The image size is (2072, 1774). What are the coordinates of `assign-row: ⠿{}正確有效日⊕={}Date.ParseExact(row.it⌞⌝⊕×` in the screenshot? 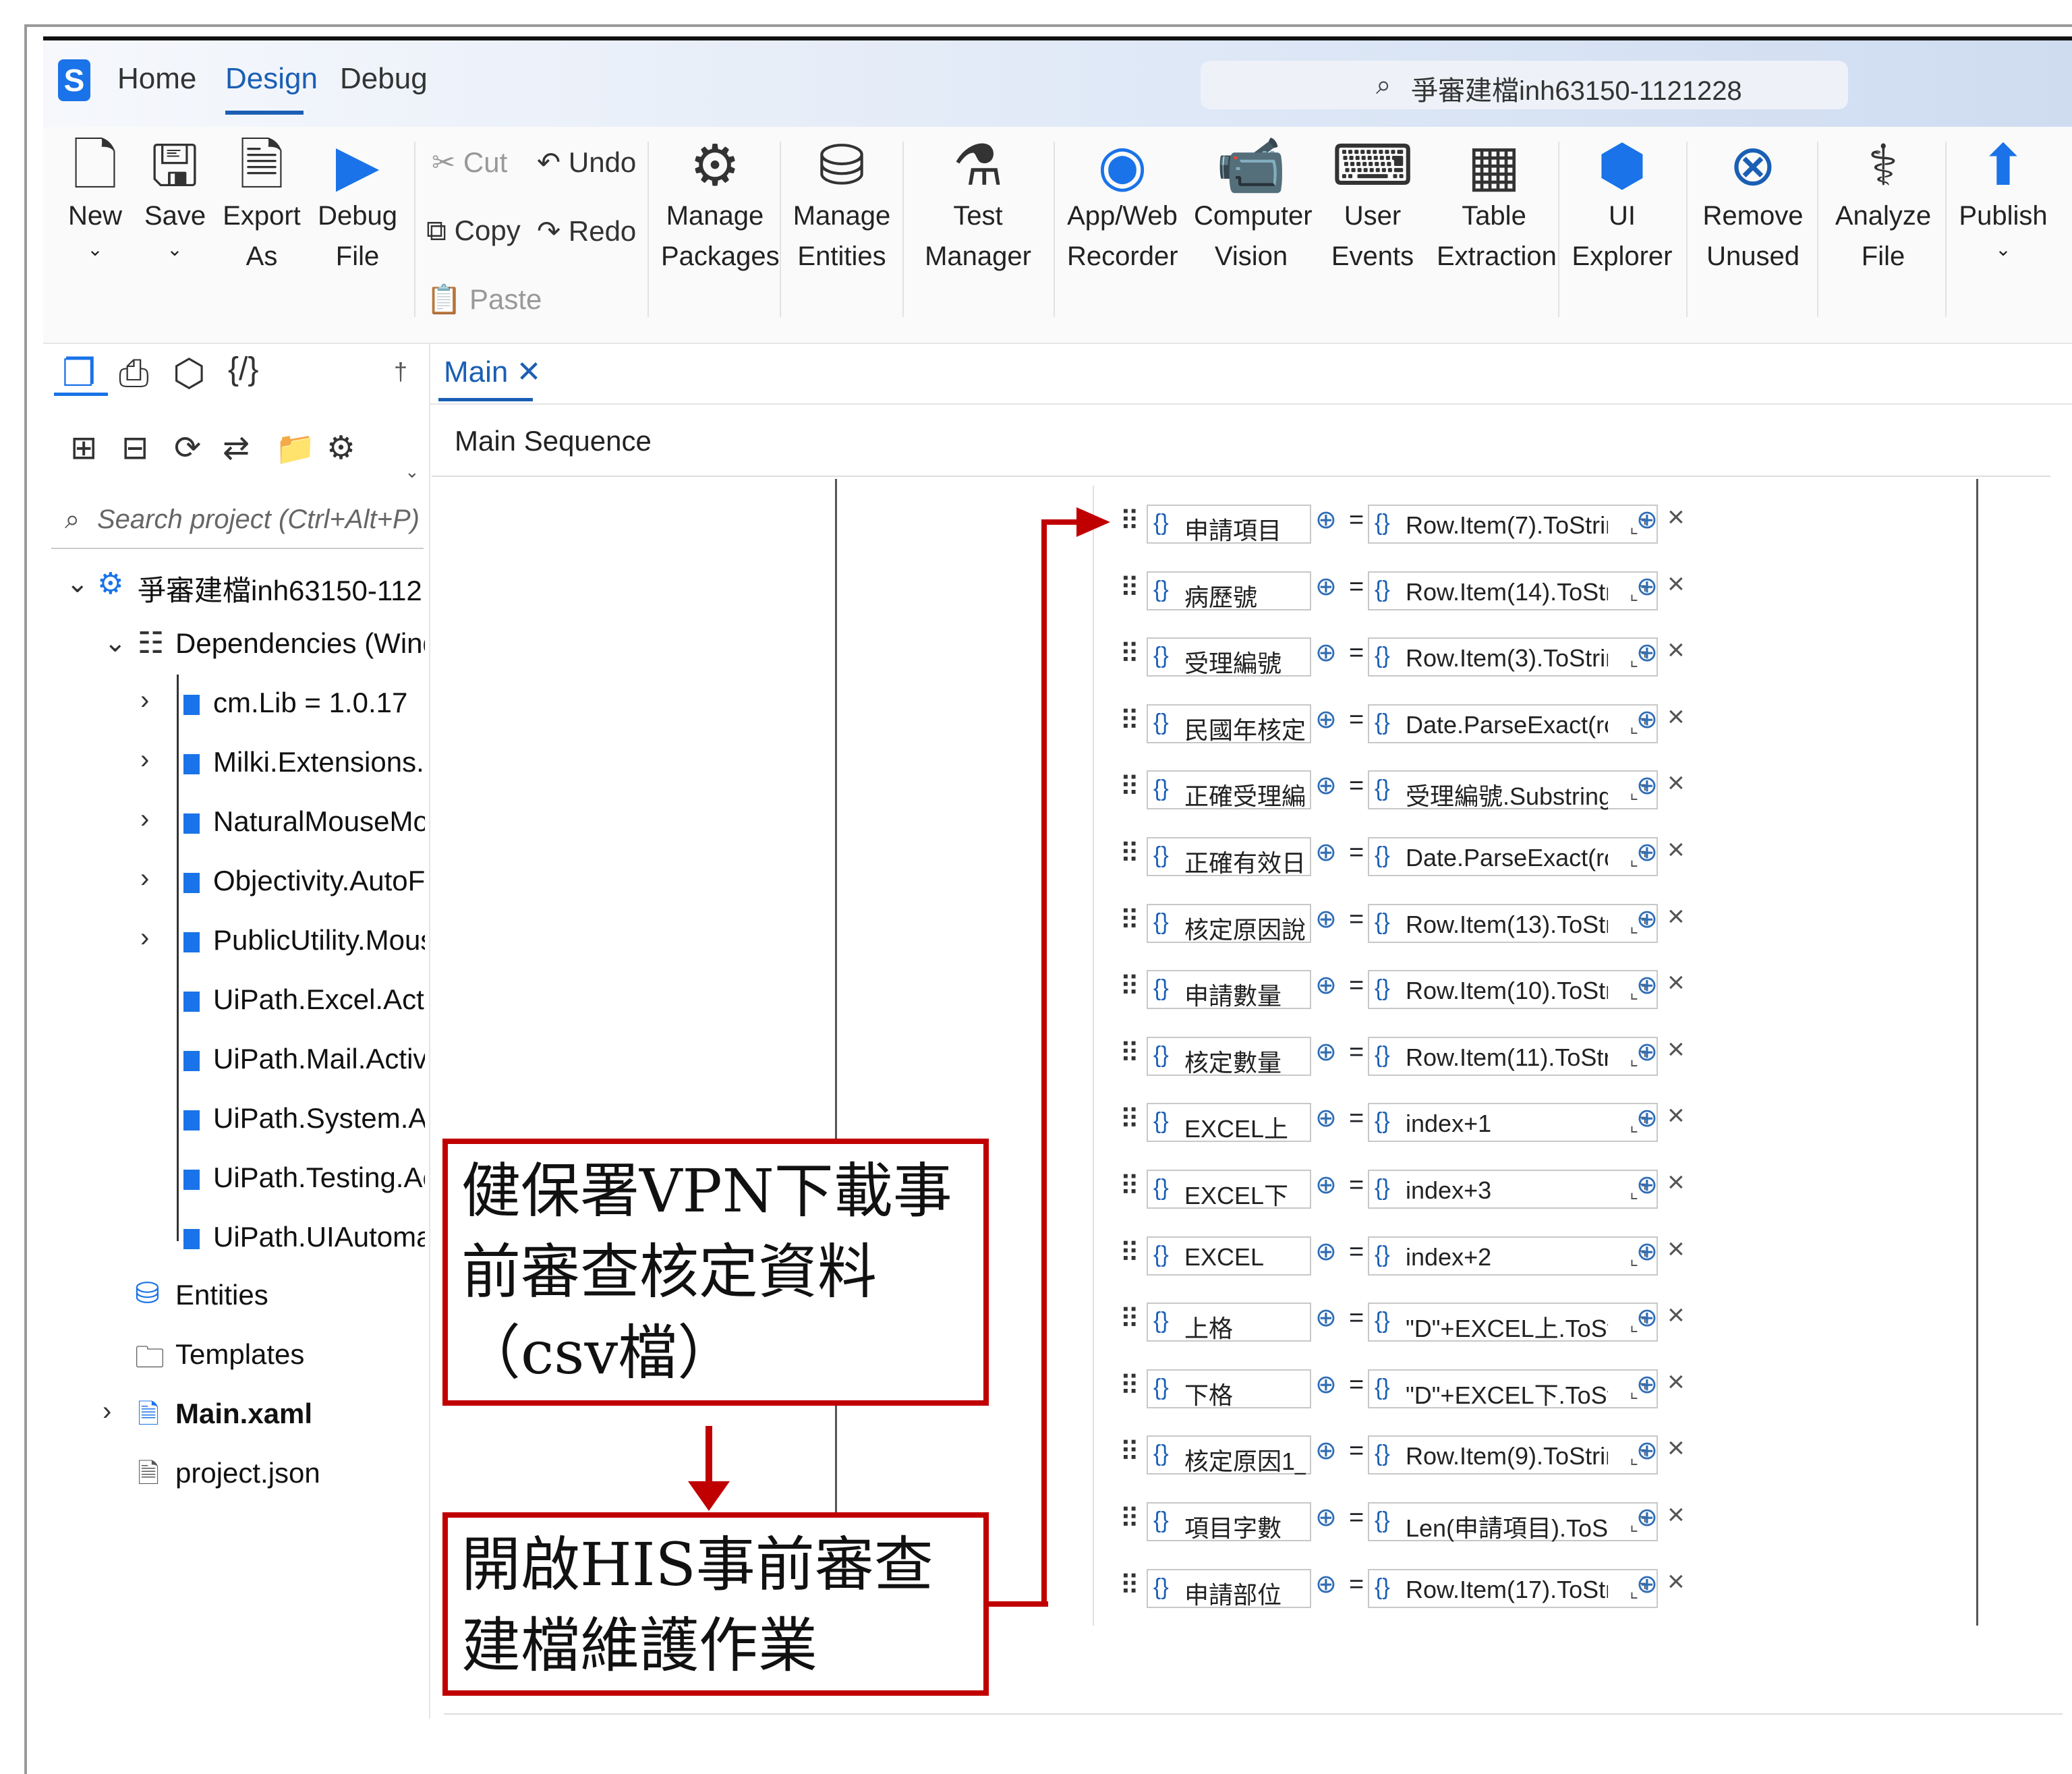 It's located at (1410, 856).